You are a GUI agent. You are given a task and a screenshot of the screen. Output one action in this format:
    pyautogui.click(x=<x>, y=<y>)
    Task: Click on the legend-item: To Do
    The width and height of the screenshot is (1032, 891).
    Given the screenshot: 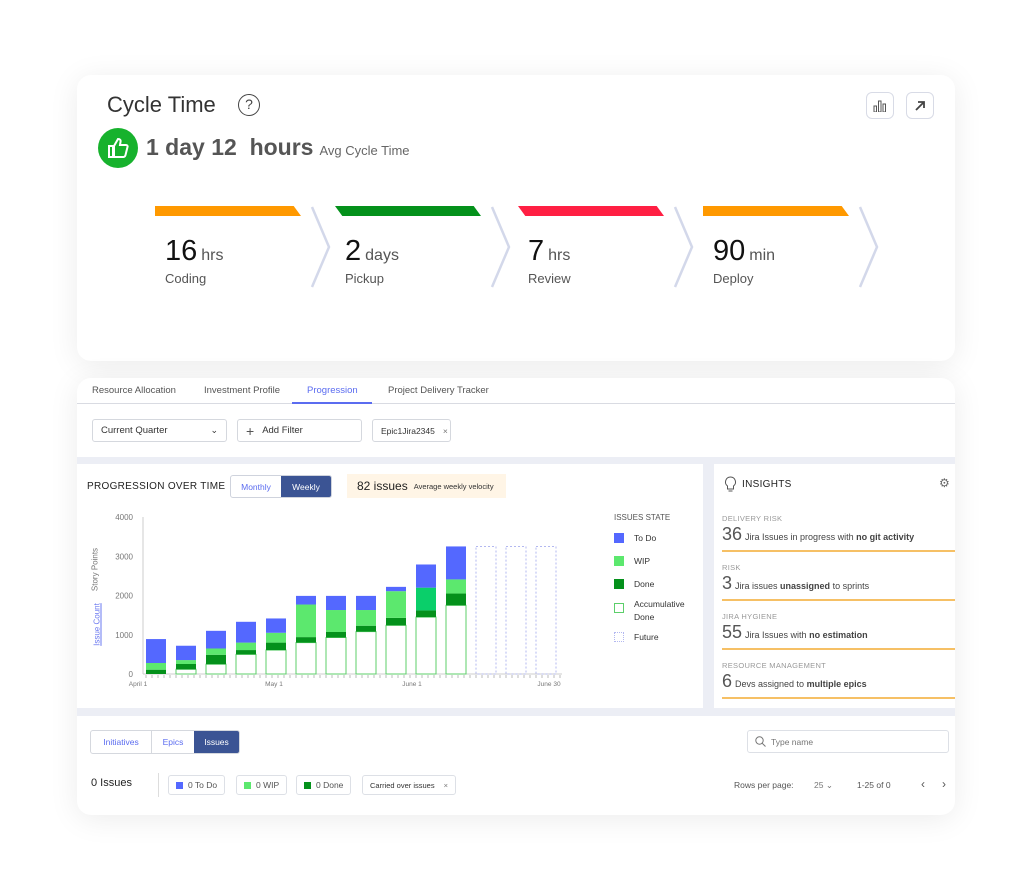 What is the action you would take?
    pyautogui.click(x=654, y=539)
    